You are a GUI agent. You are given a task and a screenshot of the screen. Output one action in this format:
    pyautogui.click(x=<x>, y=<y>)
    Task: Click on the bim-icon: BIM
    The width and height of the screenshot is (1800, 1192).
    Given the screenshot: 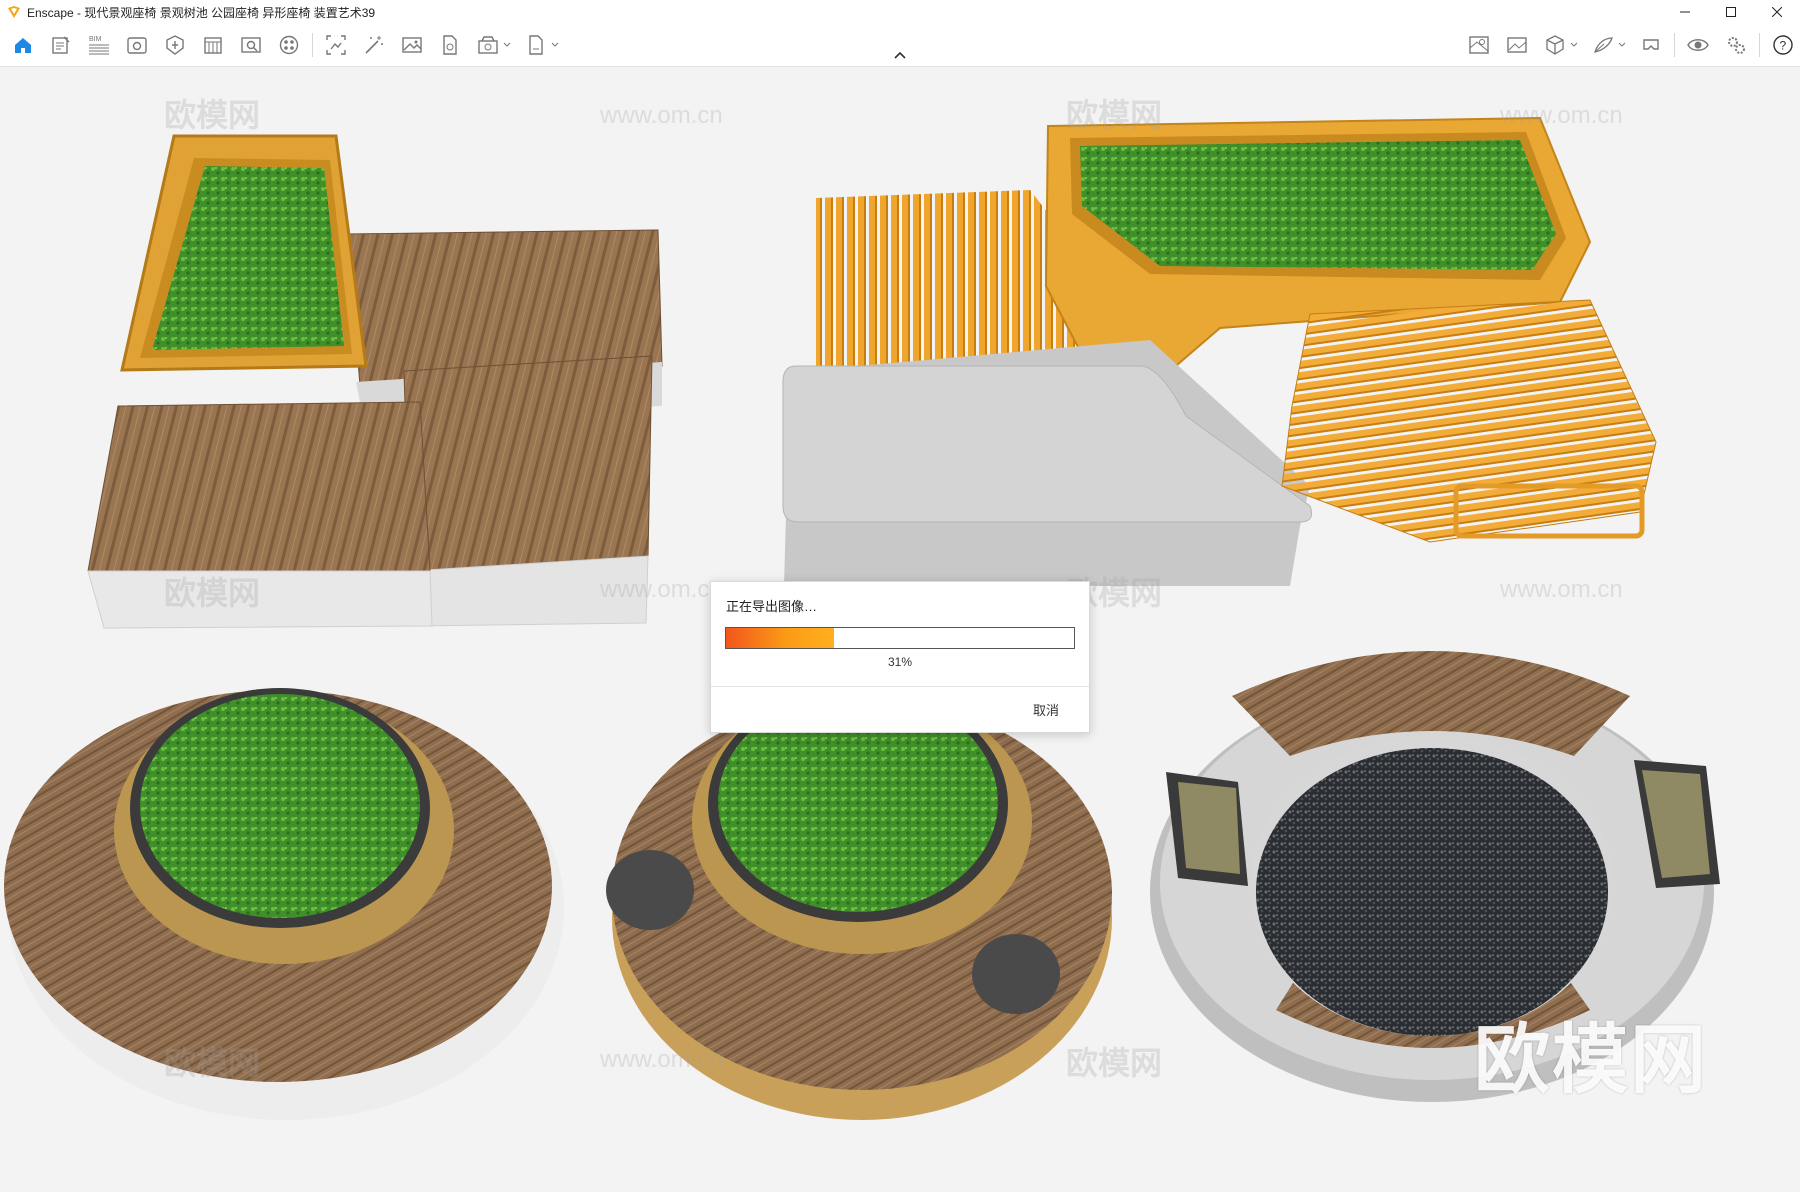 What is the action you would take?
    pyautogui.click(x=99, y=45)
    